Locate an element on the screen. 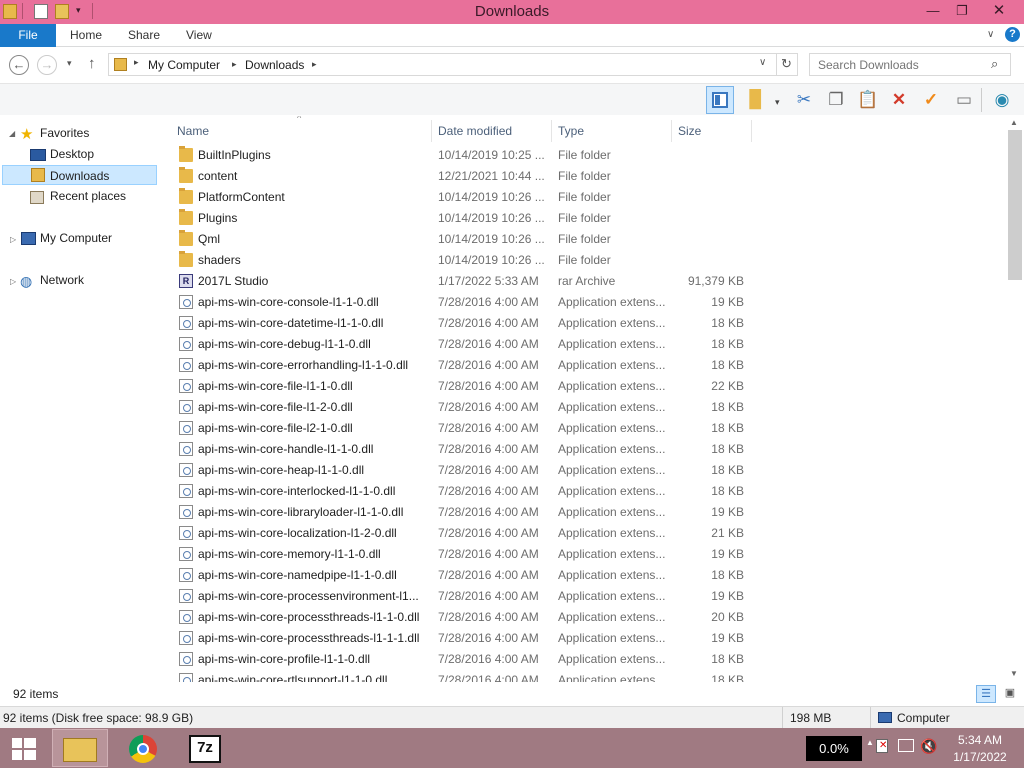 The height and width of the screenshot is (768, 1024). tab-view: View is located at coordinates (199, 35).